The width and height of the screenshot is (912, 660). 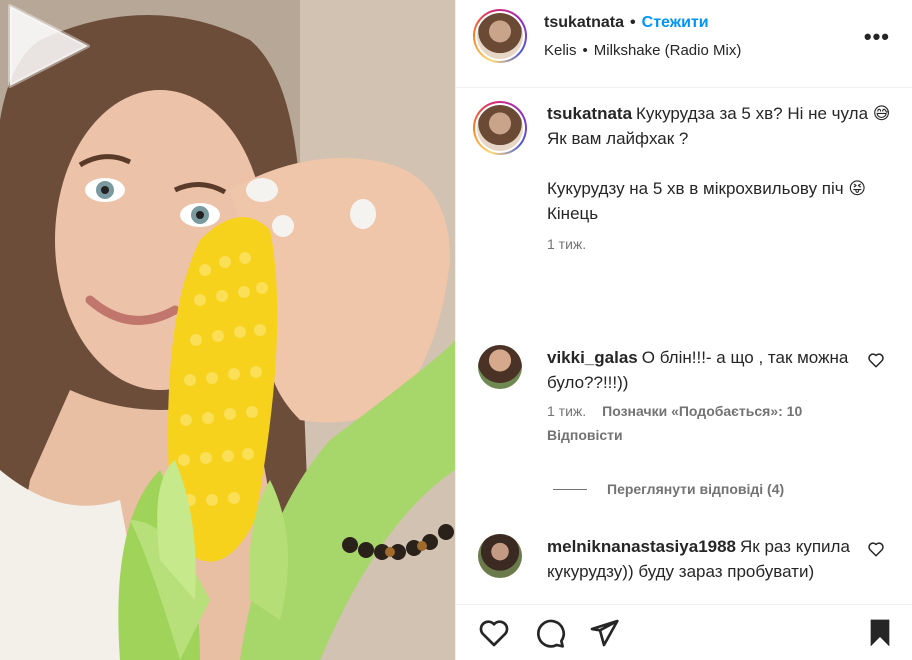 I want to click on comment-likes: Позначки «Подобається»: 10, so click(x=702, y=411).